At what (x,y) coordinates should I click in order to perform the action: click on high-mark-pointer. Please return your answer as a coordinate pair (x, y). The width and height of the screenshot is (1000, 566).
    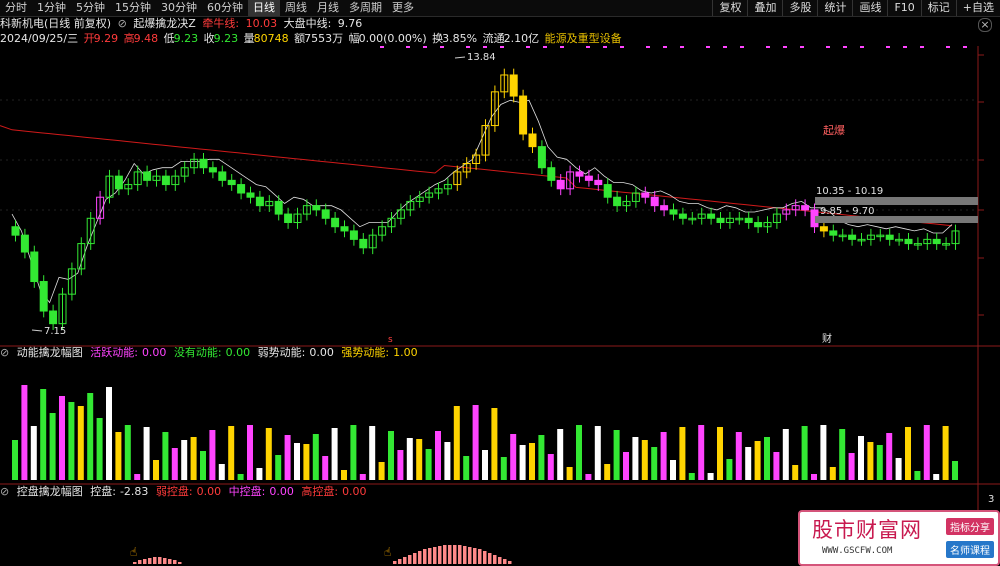
    Looking at the image, I should click on (460, 57).